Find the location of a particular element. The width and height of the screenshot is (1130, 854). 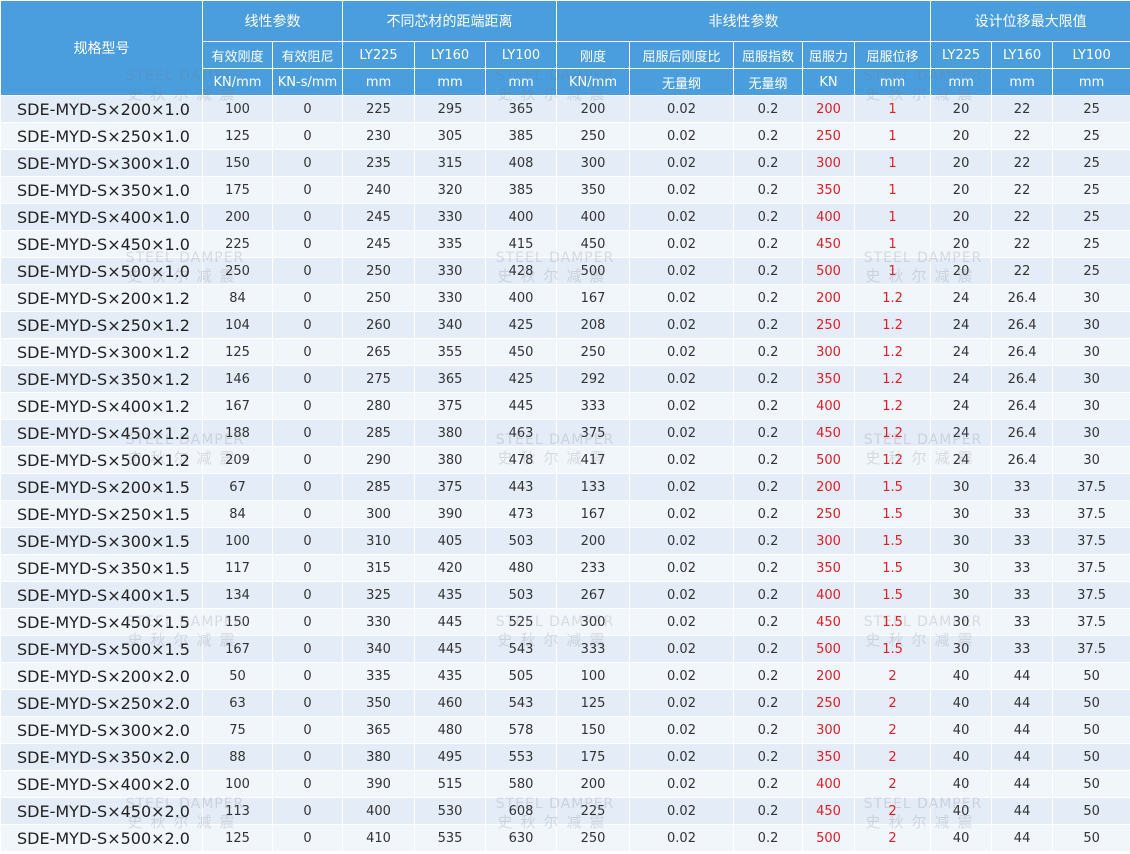

subheader-cell: 屈服后刚度比 is located at coordinates (682, 55).